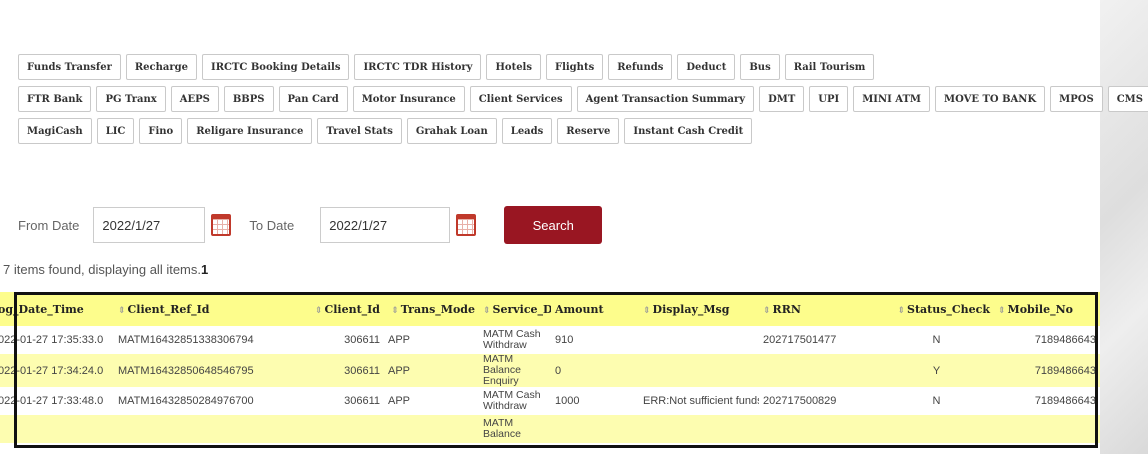 The image size is (1148, 454). I want to click on column-header: ⇕Service_Desc, so click(515, 309).